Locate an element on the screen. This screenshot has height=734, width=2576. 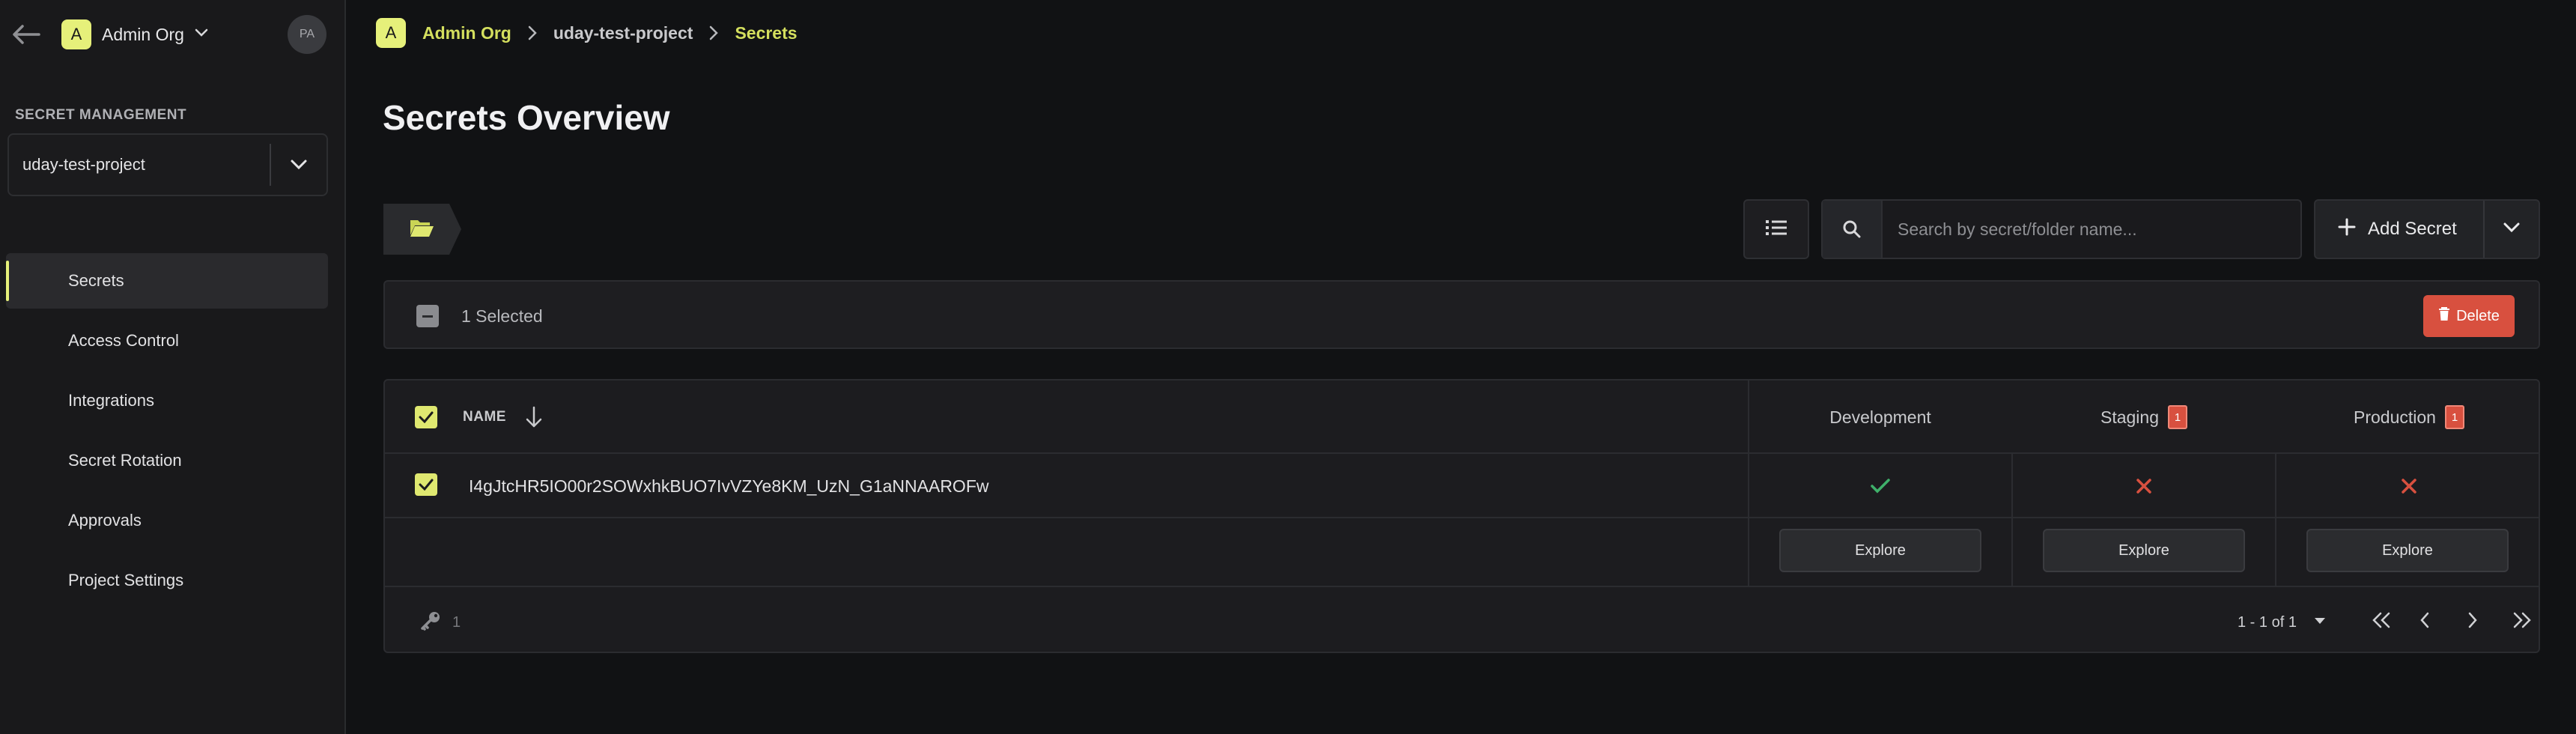
chevron-left-icon is located at coordinates (2425, 622).